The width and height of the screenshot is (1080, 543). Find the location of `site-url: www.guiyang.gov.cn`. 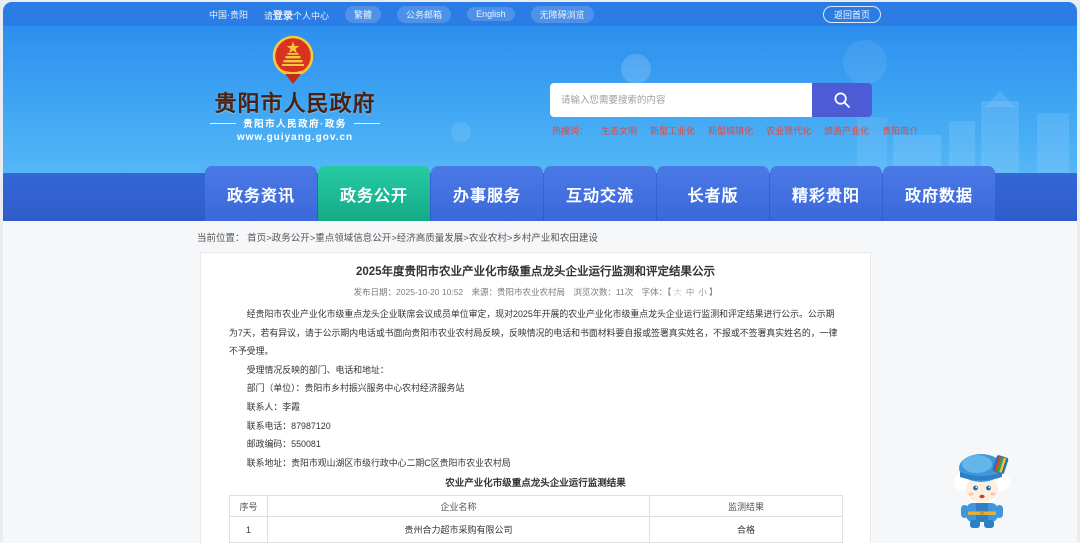

site-url: www.guiyang.gov.cn is located at coordinates (295, 137).